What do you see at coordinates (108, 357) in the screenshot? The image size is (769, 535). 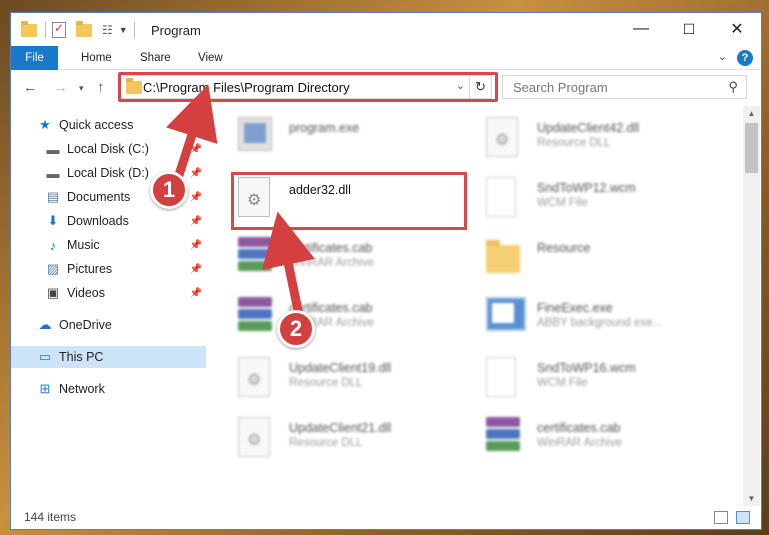 I see `sidebar-item-this-pc: ▭ This PC` at bounding box center [108, 357].